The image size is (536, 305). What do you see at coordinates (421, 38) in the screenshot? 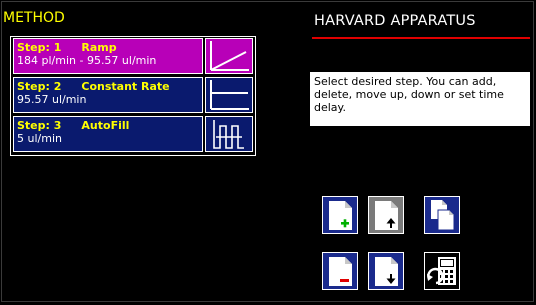
I see `brand-underline` at bounding box center [421, 38].